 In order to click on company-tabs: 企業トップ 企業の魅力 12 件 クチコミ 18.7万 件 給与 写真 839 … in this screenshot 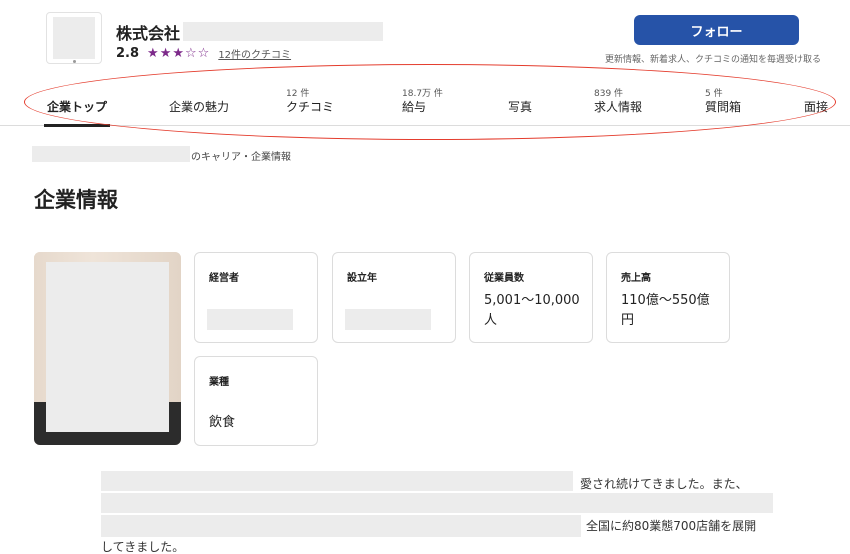, I will do `click(425, 103)`.